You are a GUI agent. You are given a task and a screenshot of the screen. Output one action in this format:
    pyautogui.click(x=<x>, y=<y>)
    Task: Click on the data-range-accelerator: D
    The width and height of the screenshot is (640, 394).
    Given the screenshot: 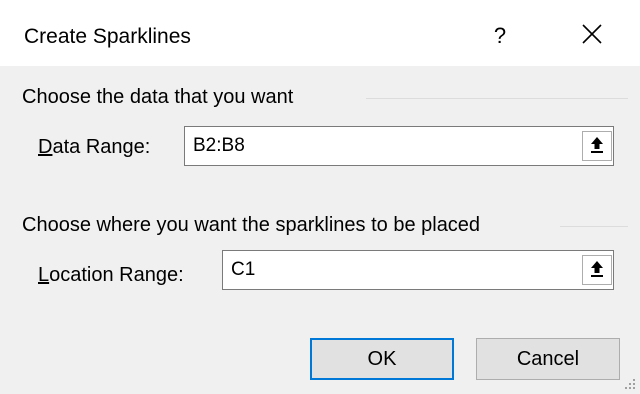 What is the action you would take?
    pyautogui.click(x=45, y=147)
    